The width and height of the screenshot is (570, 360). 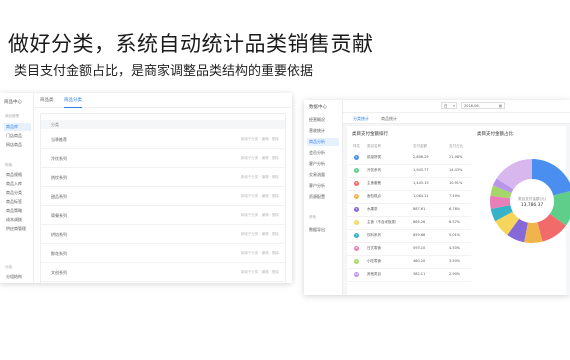 What do you see at coordinates (419, 222) in the screenshot?
I see `payment-amount: 865.26` at bounding box center [419, 222].